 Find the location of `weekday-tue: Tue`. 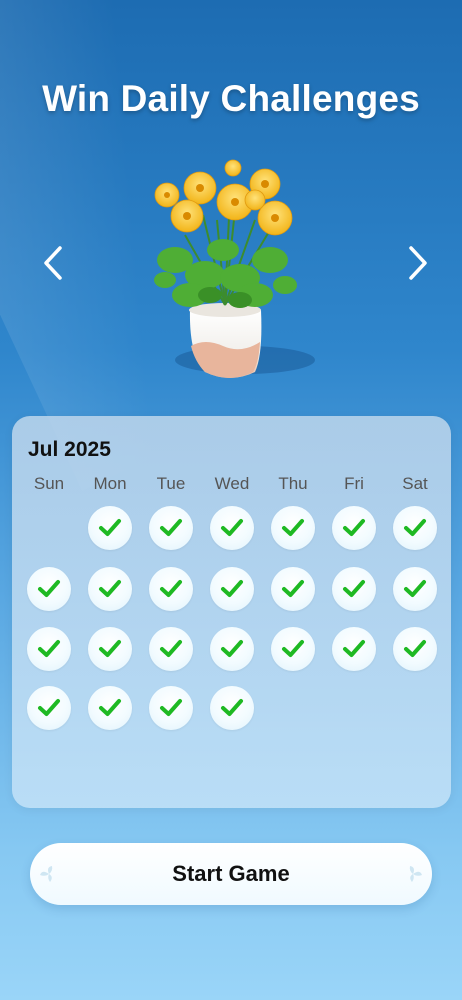

weekday-tue: Tue is located at coordinates (171, 483).